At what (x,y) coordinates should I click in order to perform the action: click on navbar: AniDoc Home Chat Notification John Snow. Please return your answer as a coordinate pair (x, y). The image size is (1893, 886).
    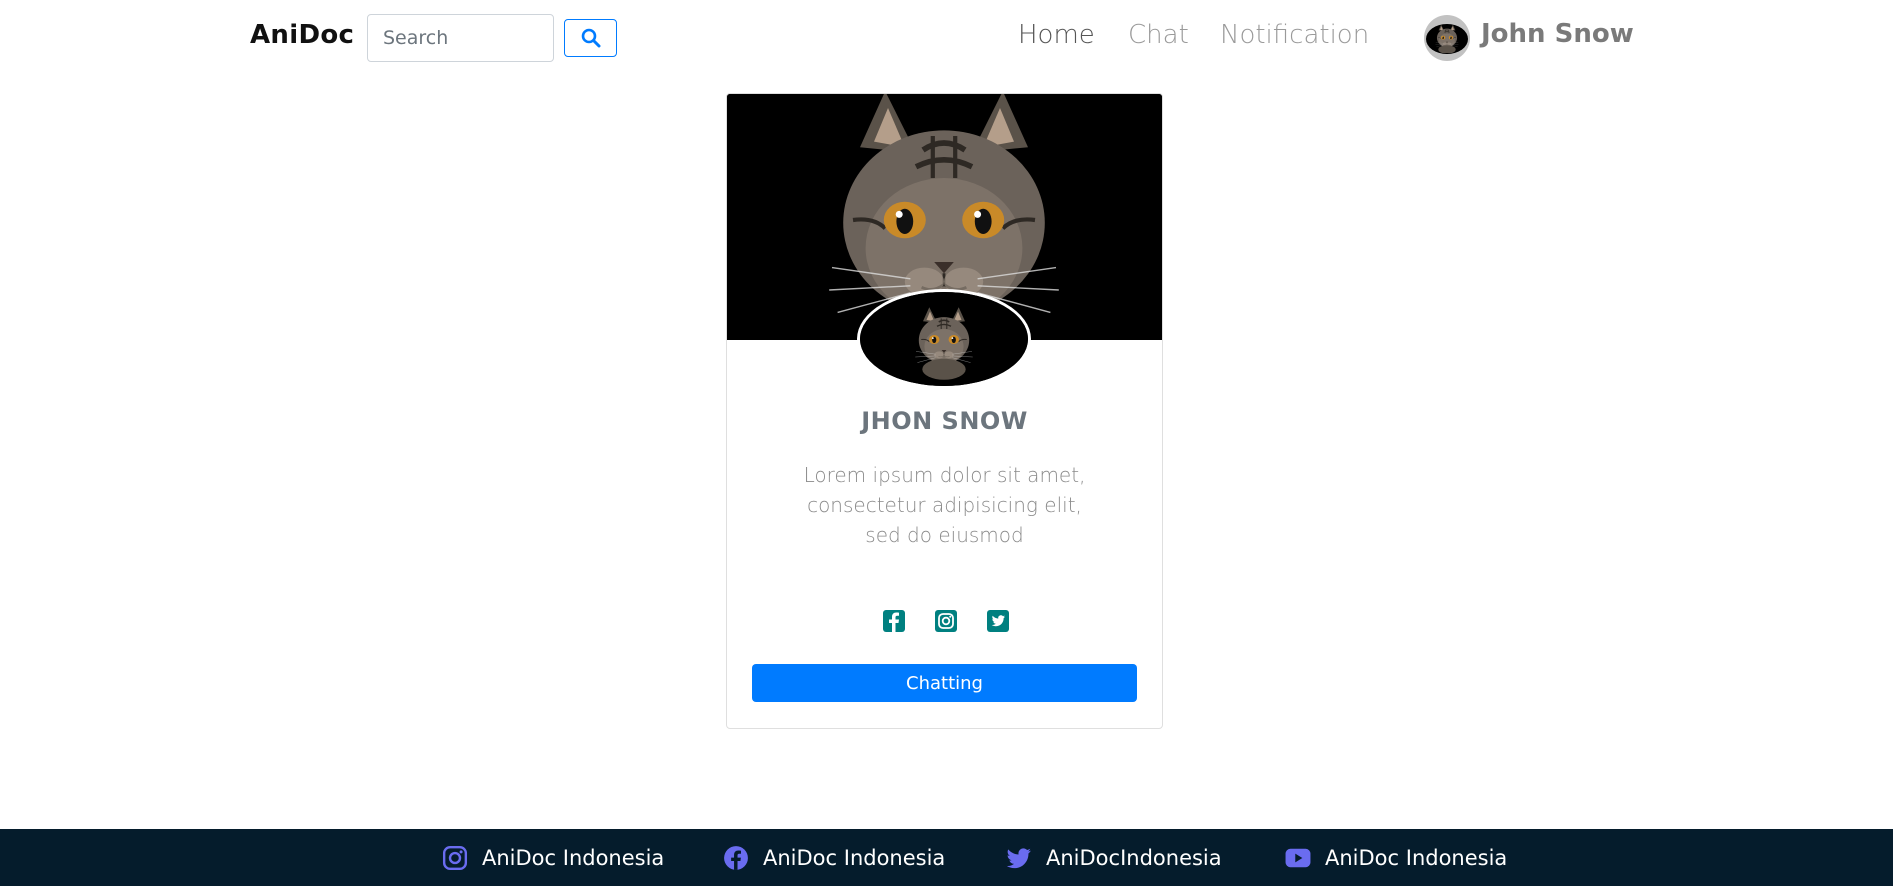
    Looking at the image, I should click on (946, 38).